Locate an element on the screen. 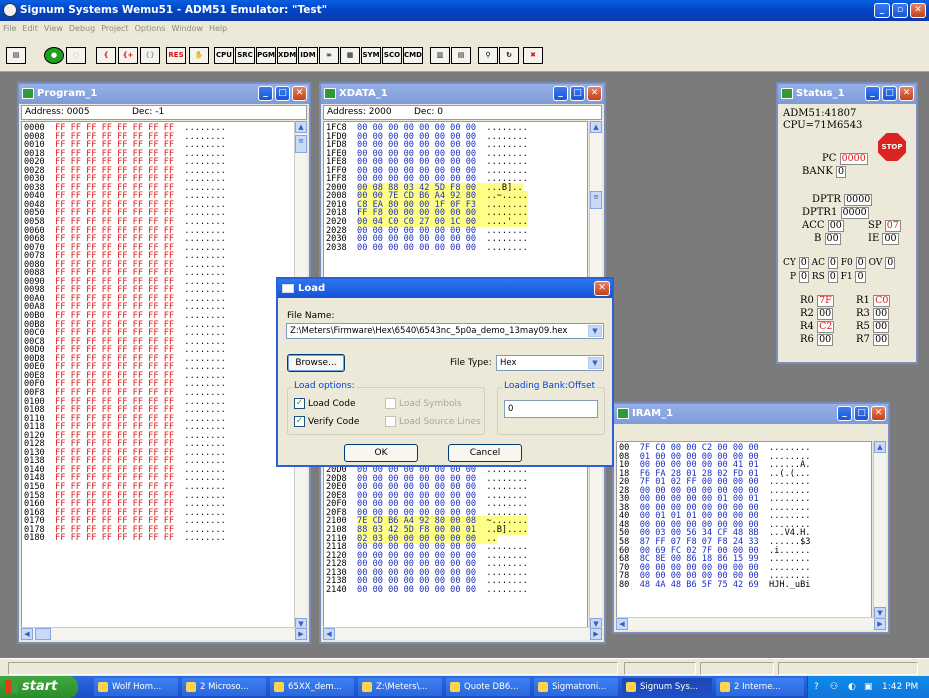 This screenshot has height=698, width=929. dptr-value: 0000 is located at coordinates (858, 200).